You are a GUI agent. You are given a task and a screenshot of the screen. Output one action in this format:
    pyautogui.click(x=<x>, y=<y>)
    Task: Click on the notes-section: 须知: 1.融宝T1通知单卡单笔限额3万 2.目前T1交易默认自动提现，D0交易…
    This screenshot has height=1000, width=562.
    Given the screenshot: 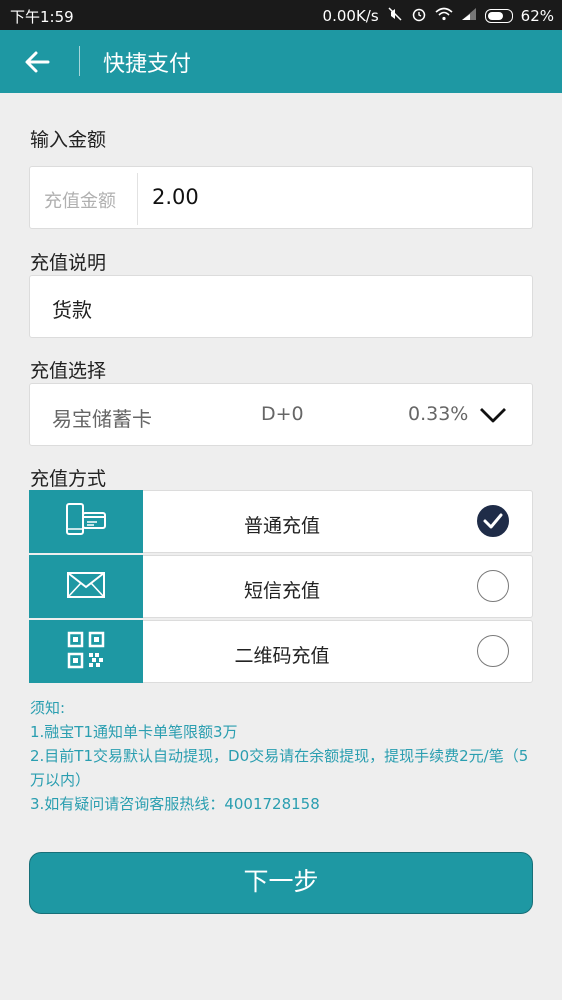 What is the action you would take?
    pyautogui.click(x=280, y=756)
    